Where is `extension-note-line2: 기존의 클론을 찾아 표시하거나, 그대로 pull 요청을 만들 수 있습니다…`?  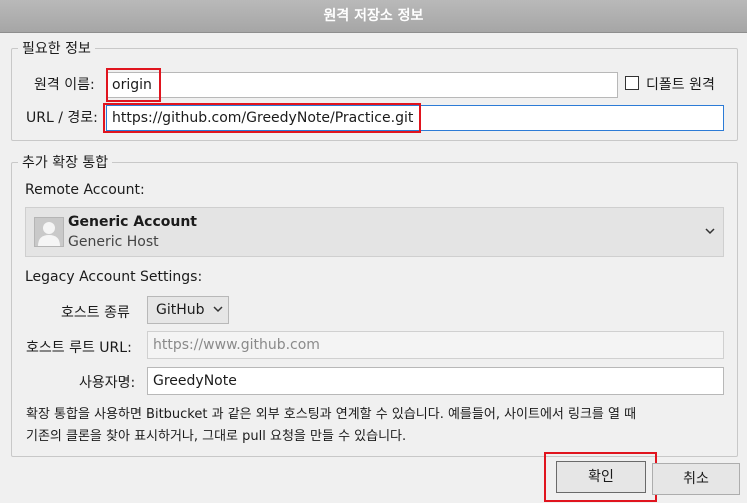 extension-note-line2: 기존의 클론을 찾아 표시하거나, 그대로 pull 요청을 만들 수 있습니다… is located at coordinates (216, 436).